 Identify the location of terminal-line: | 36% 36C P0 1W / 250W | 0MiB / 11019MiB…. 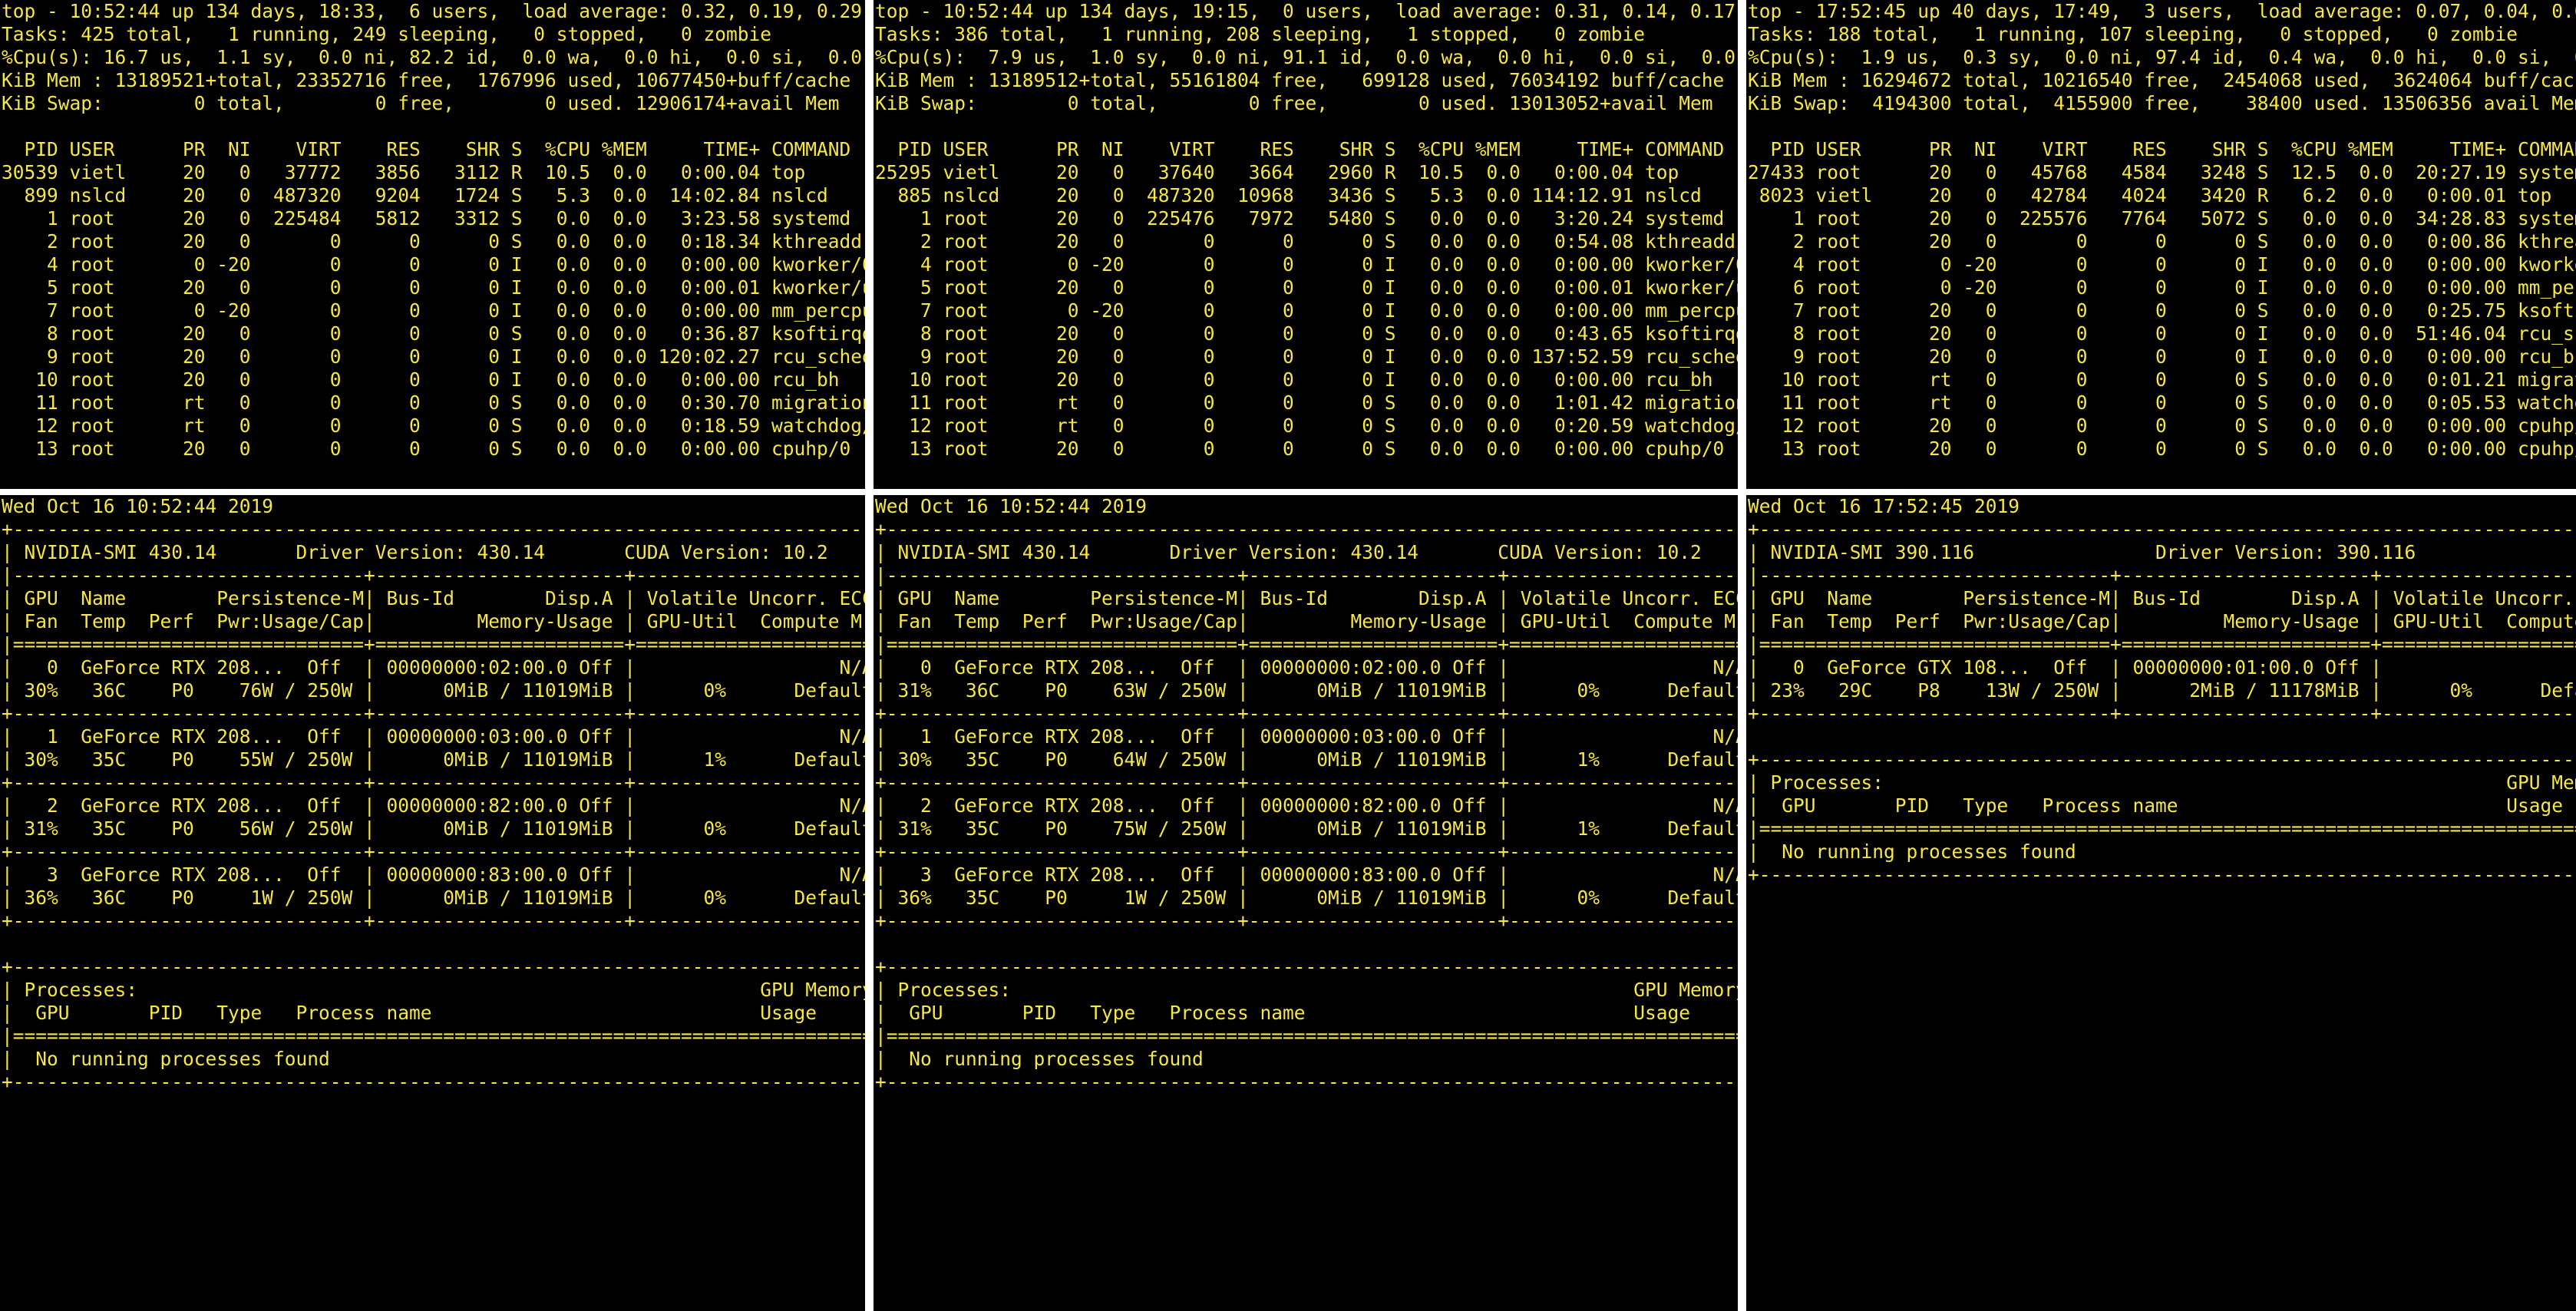
(433, 898).